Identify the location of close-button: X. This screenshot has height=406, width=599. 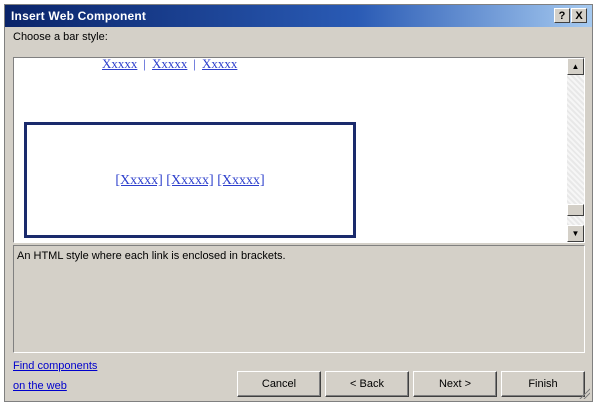
(579, 15).